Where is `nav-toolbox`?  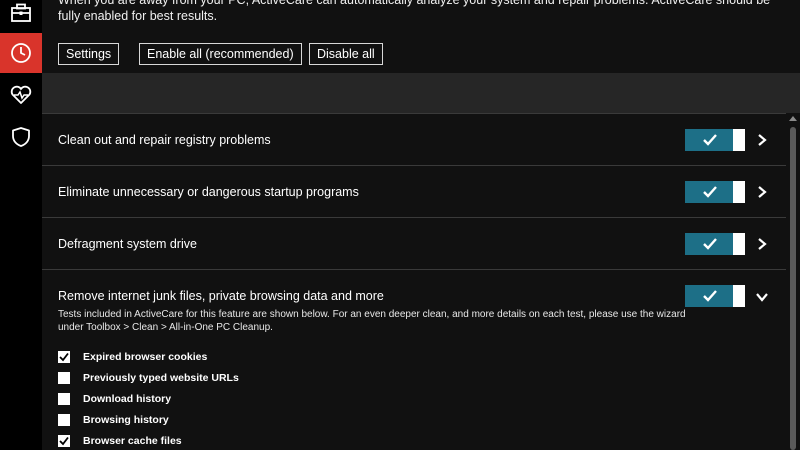 nav-toolbox is located at coordinates (21, 16).